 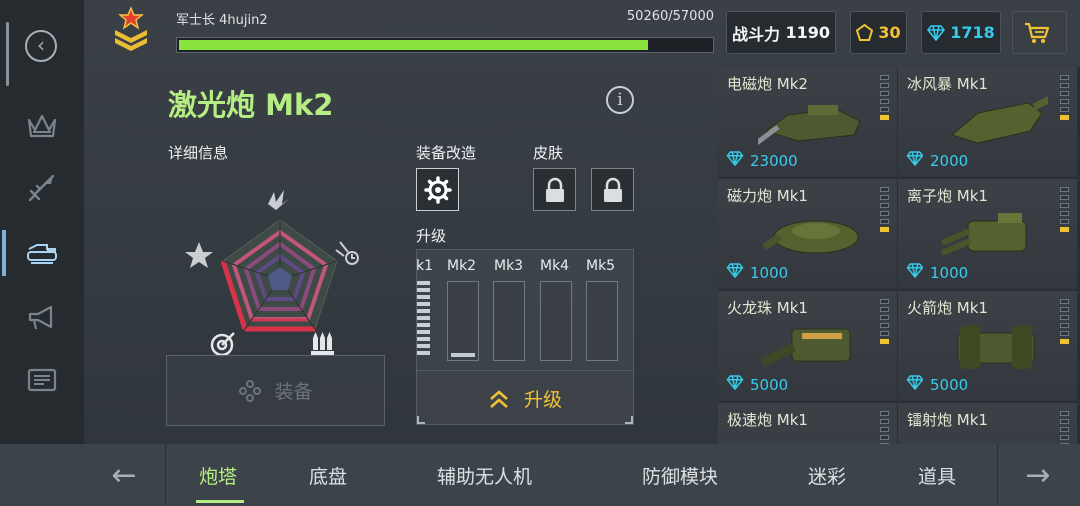 What do you see at coordinates (556, 321) in the screenshot?
I see `level-mk4-progress` at bounding box center [556, 321].